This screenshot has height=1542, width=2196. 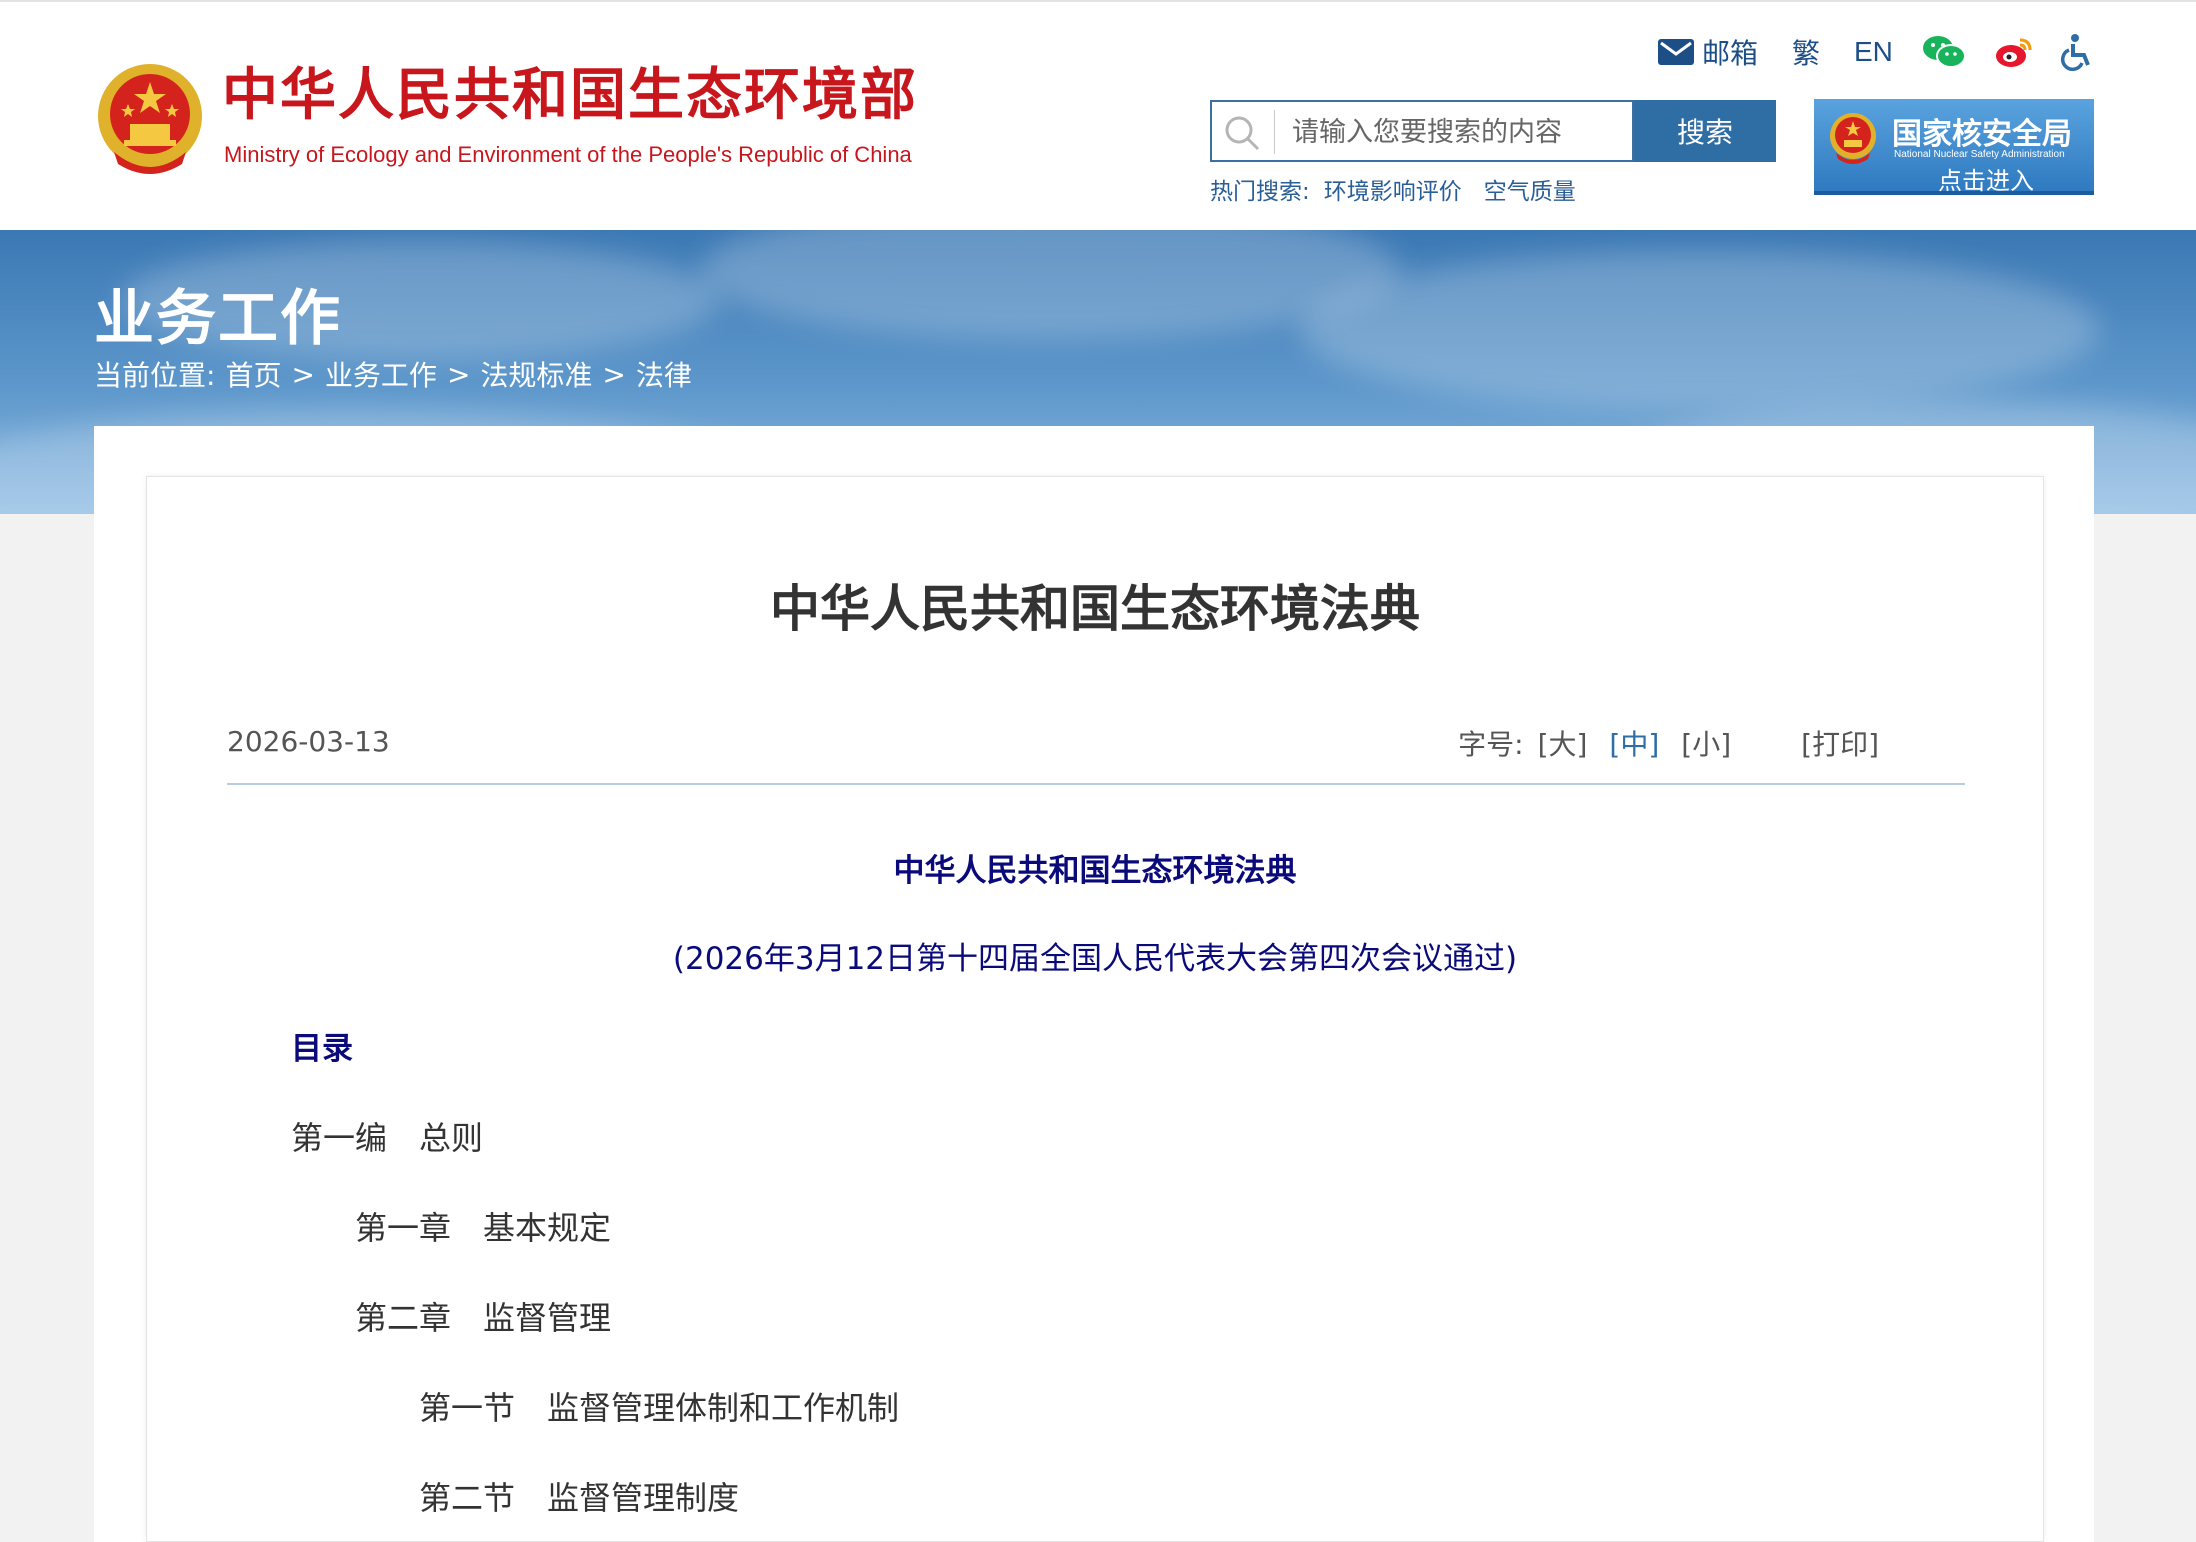 I want to click on law-adoption-note: (2026年3月12日第十四届全国人民代表大会第四次会议通过), so click(x=1095, y=959).